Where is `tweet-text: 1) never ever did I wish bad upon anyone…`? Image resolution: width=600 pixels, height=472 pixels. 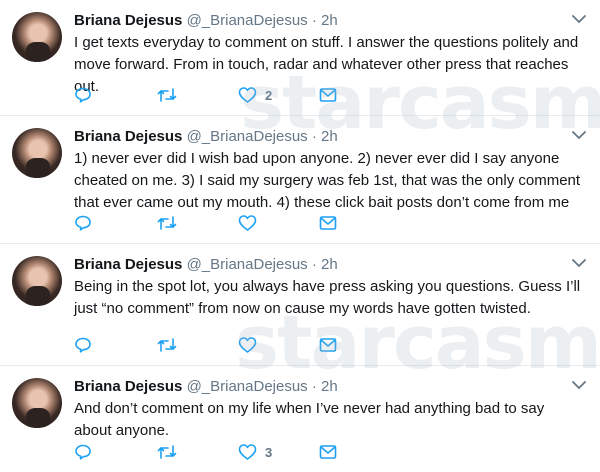
tweet-text: 1) never ever did I wish bad upon anyone… is located at coordinates (327, 180).